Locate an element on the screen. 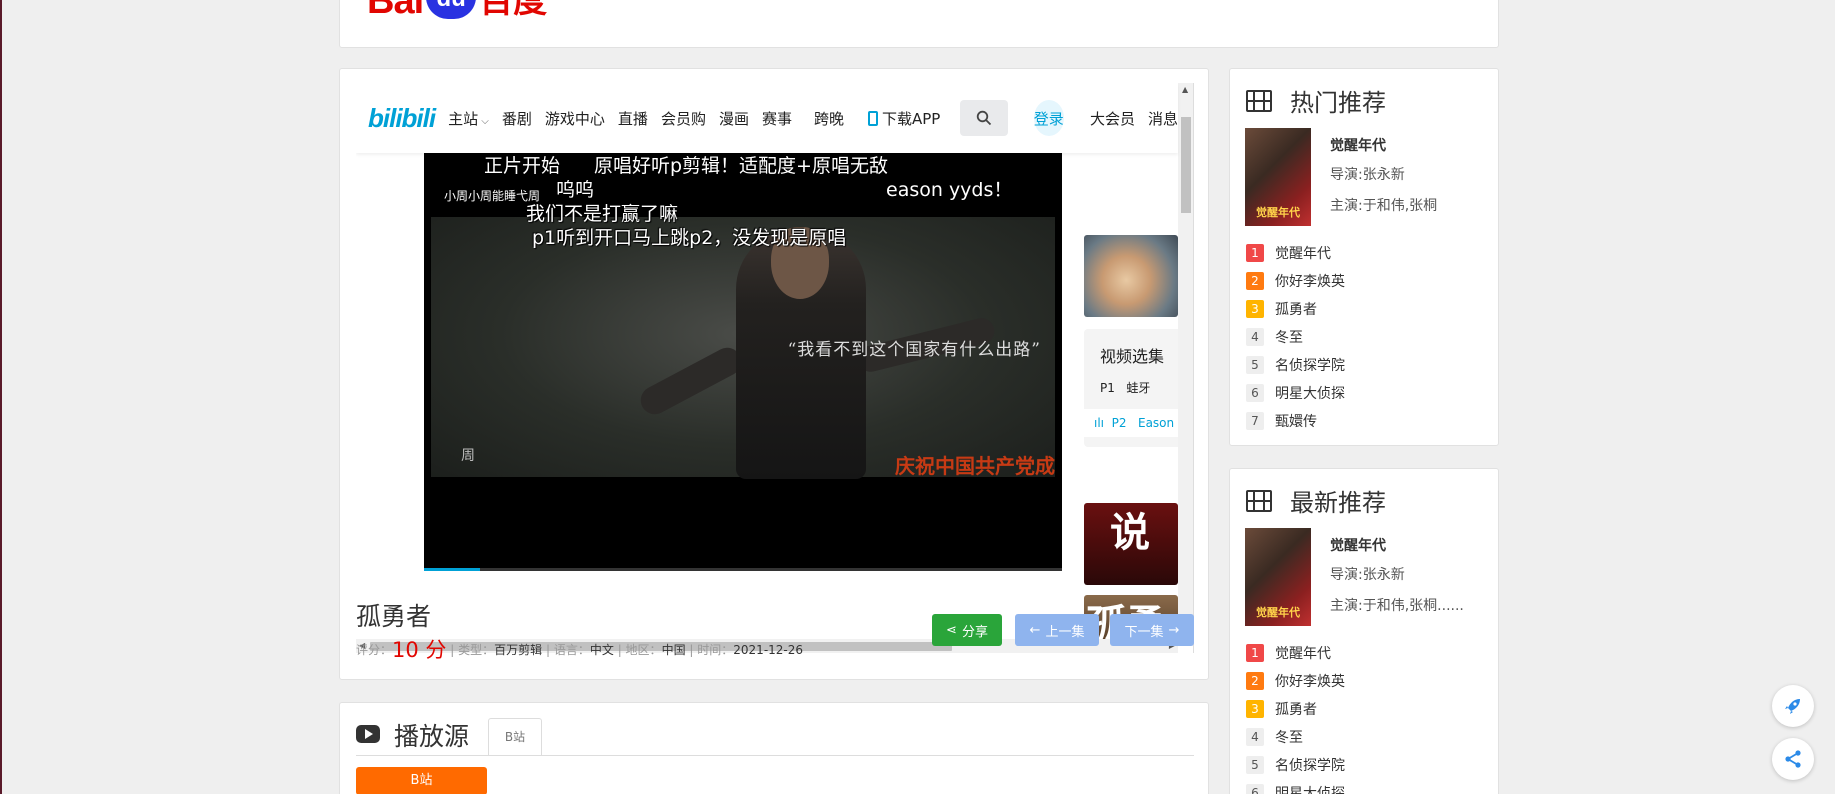 The height and width of the screenshot is (794, 1835). rank-title: 甄嬛传 is located at coordinates (1296, 422).